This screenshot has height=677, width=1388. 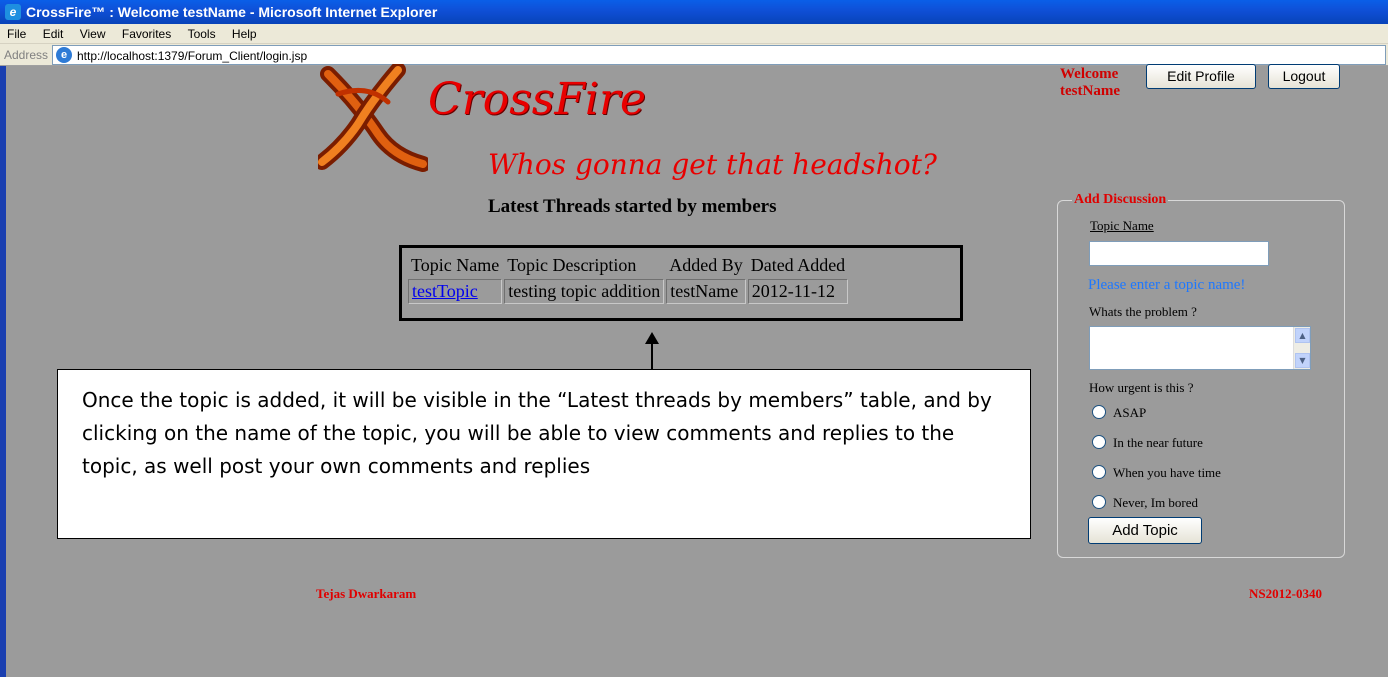 What do you see at coordinates (92, 32) in the screenshot?
I see `menu-view: View` at bounding box center [92, 32].